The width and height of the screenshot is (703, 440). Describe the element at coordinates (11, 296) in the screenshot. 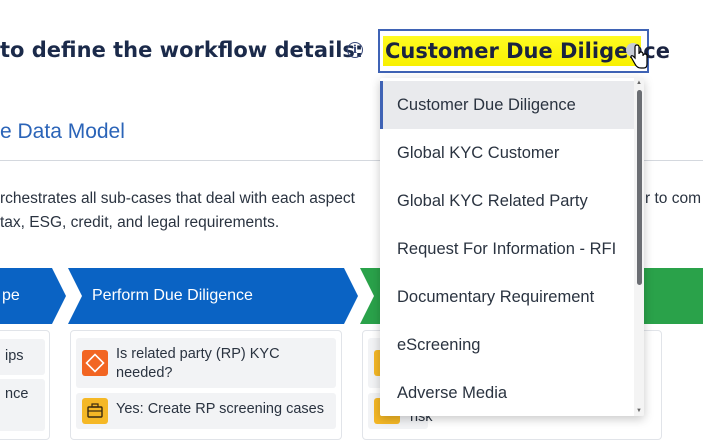

I see `stage-title-1: pe` at that location.